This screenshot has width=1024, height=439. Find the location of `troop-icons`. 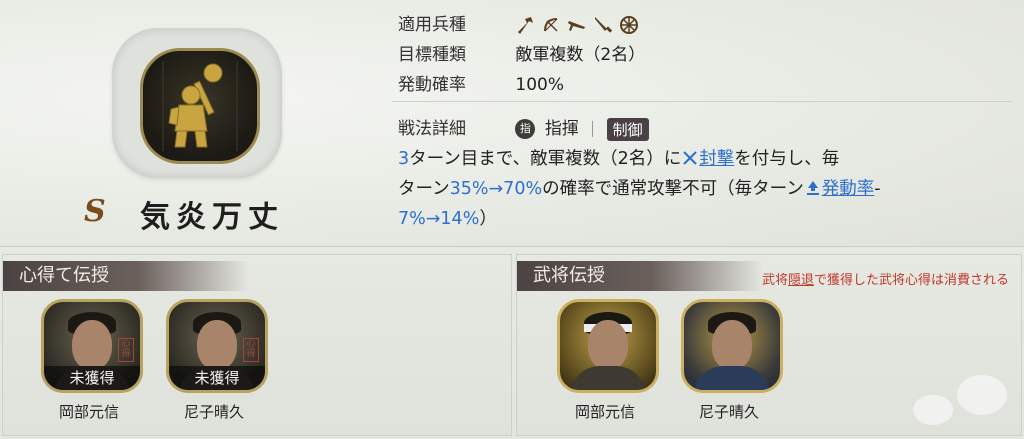

troop-icons is located at coordinates (577, 25).